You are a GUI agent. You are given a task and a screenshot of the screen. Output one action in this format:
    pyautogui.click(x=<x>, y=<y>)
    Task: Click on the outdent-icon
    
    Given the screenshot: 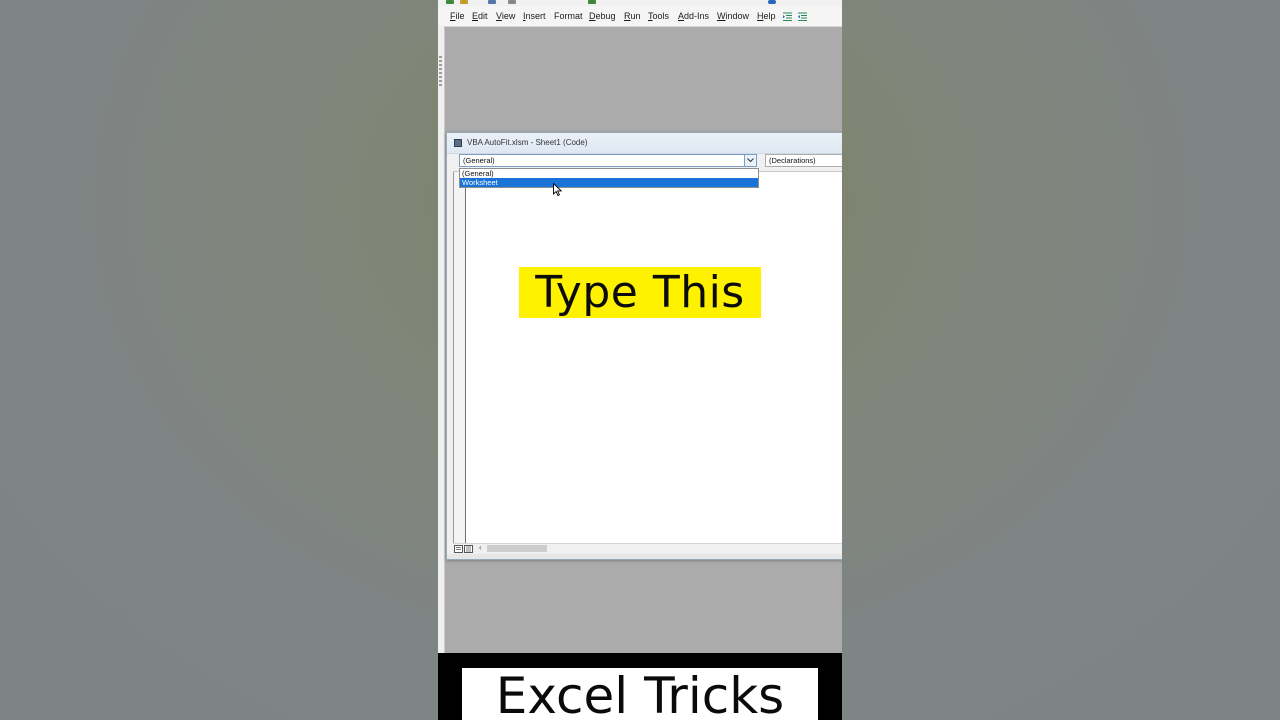 What is the action you would take?
    pyautogui.click(x=802, y=16)
    